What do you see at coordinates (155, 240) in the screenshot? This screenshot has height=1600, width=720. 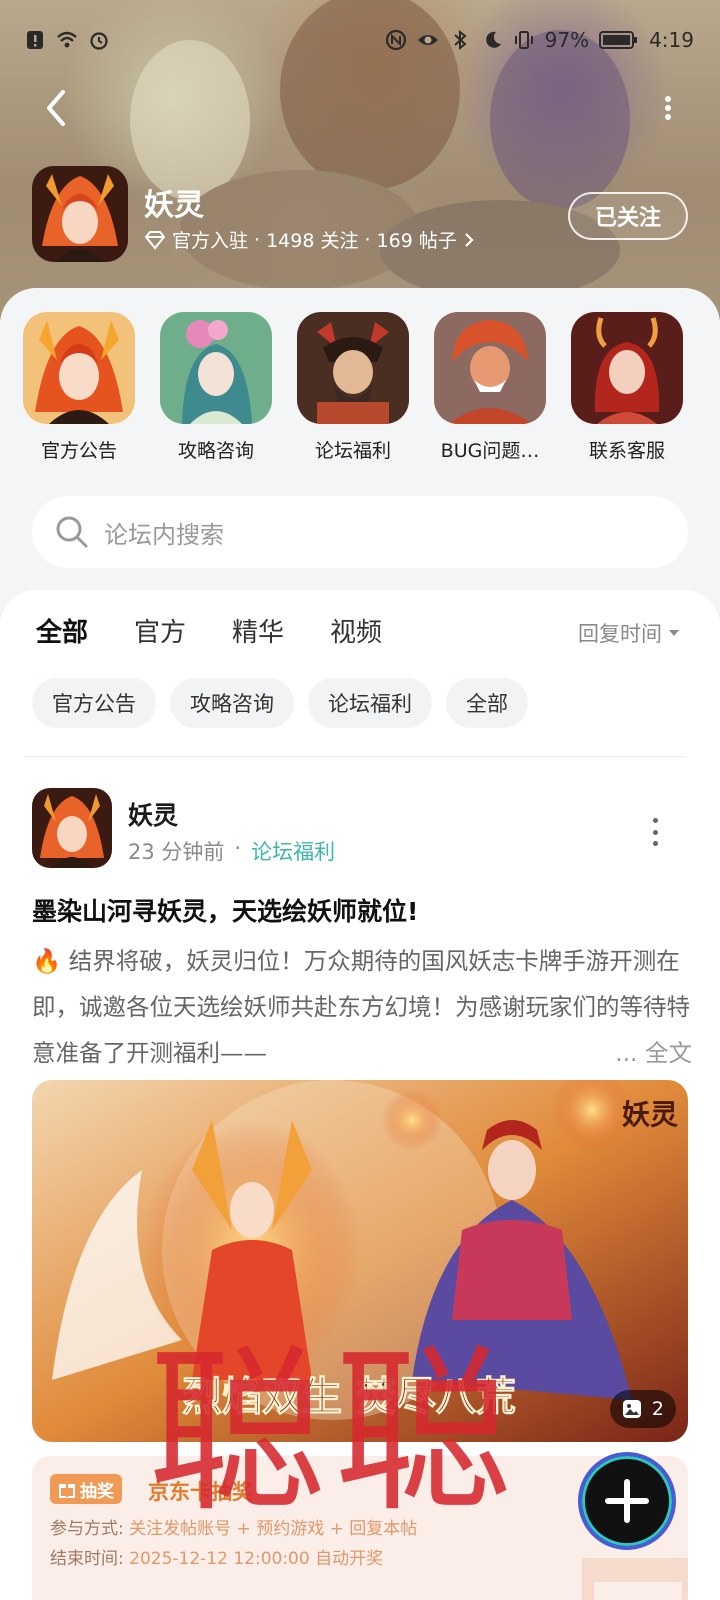 I see `diamond-icon` at bounding box center [155, 240].